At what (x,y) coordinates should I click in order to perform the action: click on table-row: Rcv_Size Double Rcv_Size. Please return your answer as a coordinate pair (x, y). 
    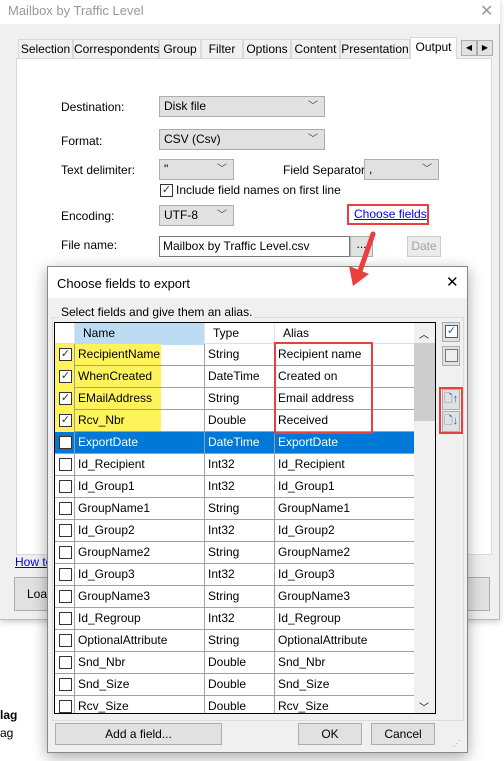
    Looking at the image, I should click on (234, 704).